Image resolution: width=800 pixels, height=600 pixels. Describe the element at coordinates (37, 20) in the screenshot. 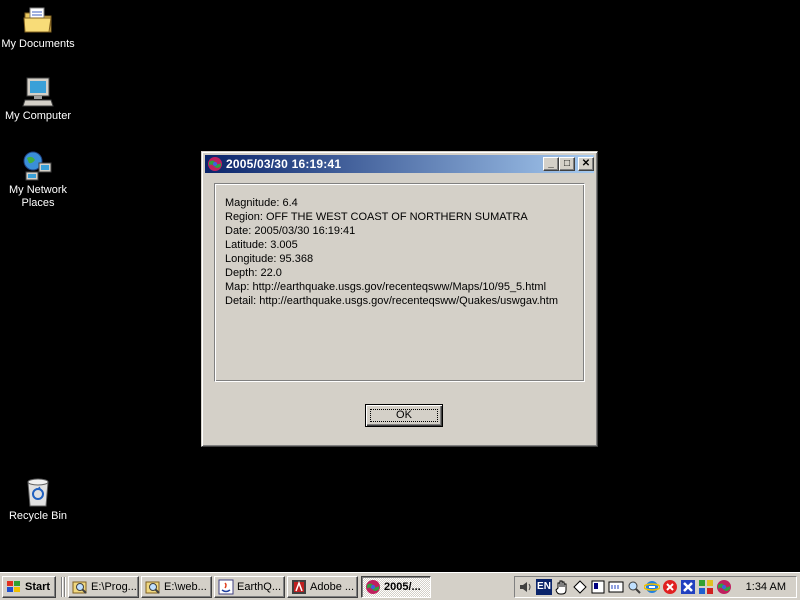

I see `folder-documents-icon` at that location.